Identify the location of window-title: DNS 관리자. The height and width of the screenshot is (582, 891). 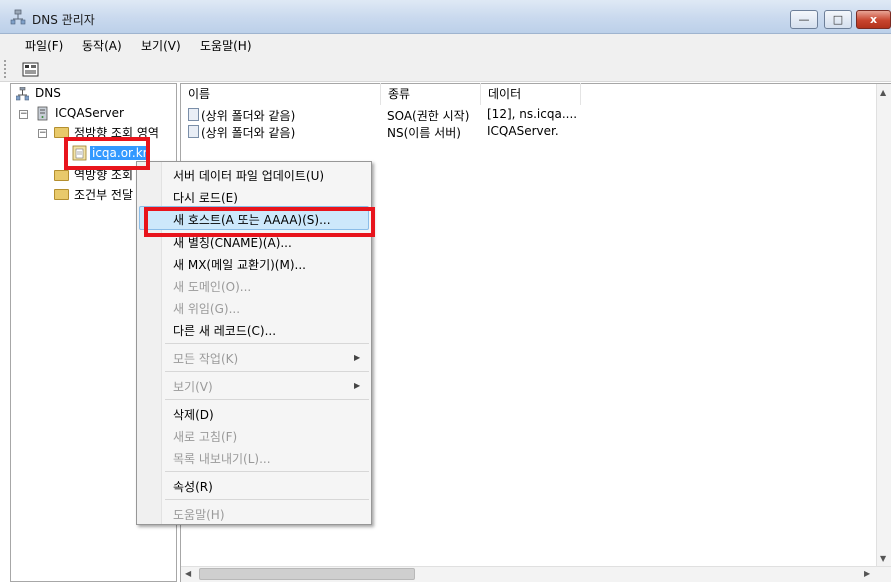
(63, 20).